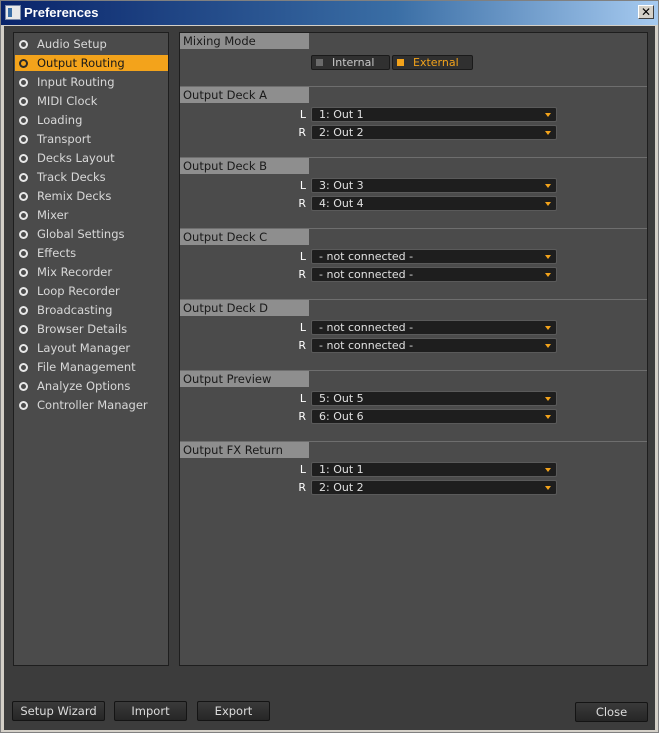  I want to click on sidebar-item-remix-decks: Remix Decks, so click(91, 196).